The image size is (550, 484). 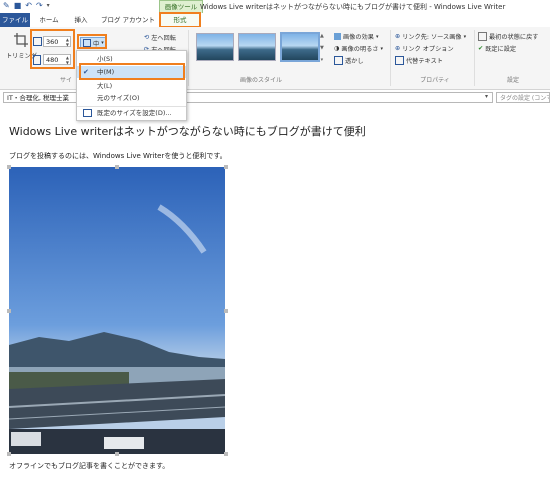 I want to click on link-source-button: ⊕ リンク先: ソース画像 ▾, so click(x=430, y=36).